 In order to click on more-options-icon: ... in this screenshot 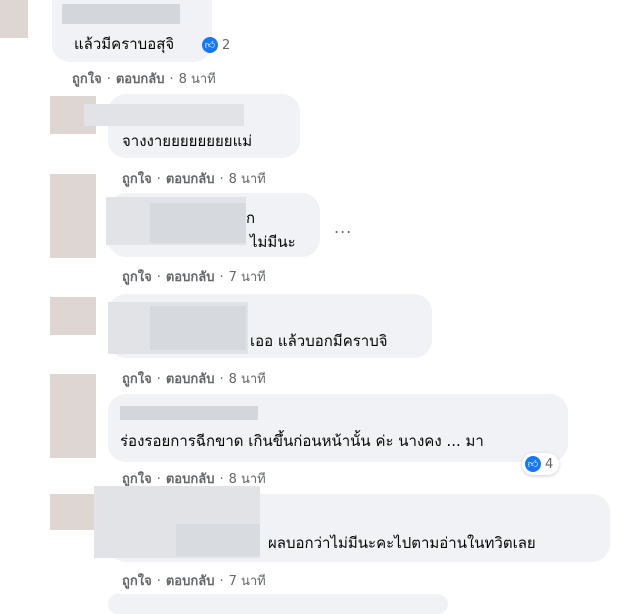, I will do `click(343, 227)`.